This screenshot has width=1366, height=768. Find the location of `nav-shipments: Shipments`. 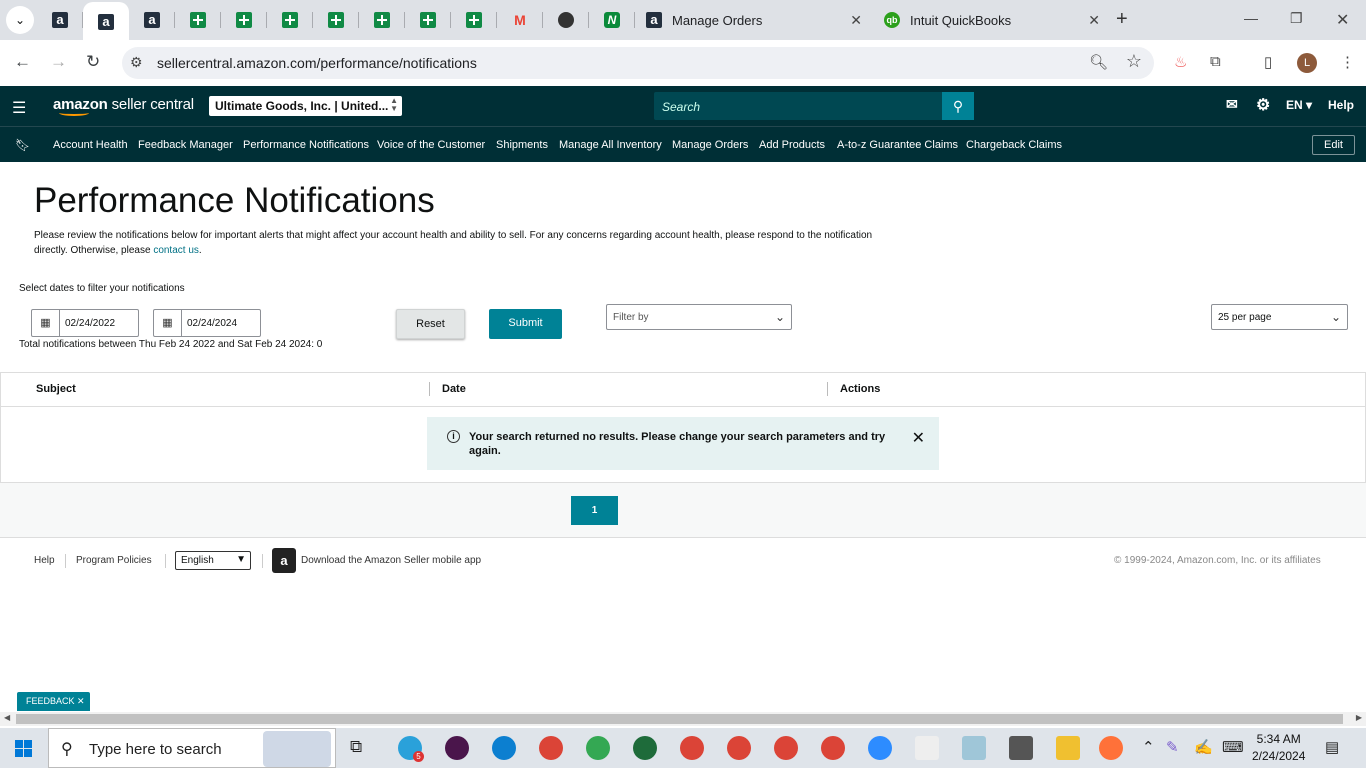

nav-shipments: Shipments is located at coordinates (522, 145).